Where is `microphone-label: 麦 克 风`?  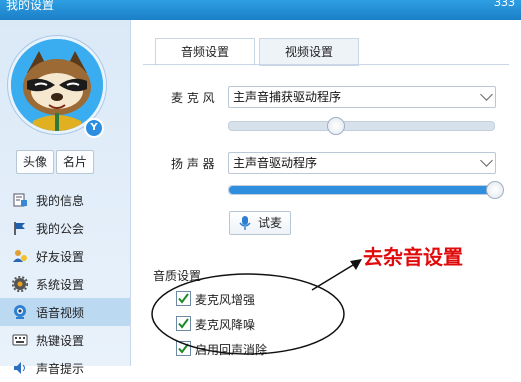 microphone-label: 麦 克 风 is located at coordinates (193, 98).